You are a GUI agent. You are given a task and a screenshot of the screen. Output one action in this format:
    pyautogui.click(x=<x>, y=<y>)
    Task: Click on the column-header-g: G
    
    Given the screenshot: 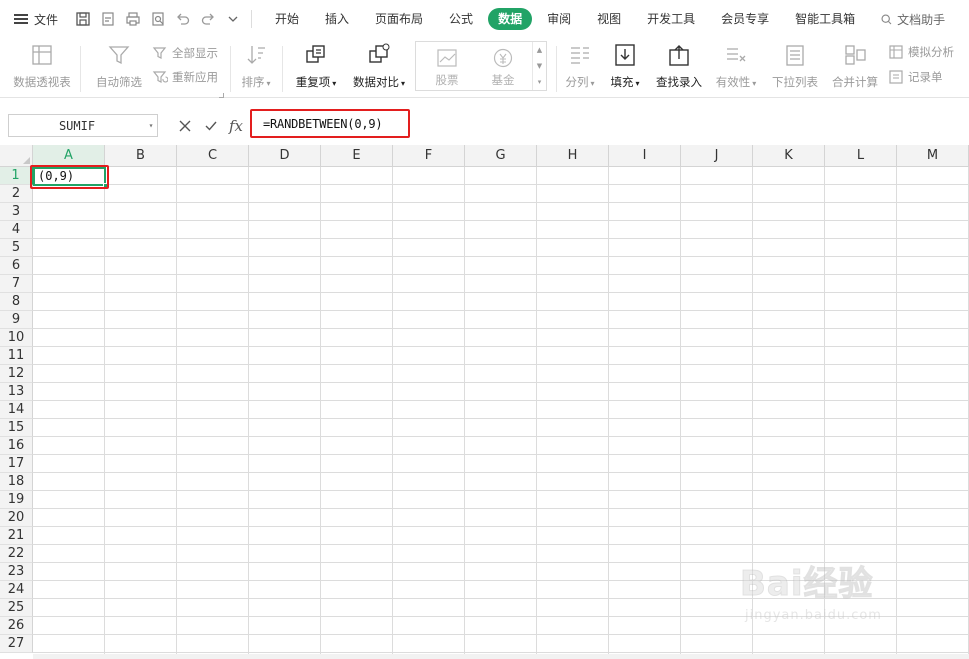 What is the action you would take?
    pyautogui.click(x=501, y=156)
    